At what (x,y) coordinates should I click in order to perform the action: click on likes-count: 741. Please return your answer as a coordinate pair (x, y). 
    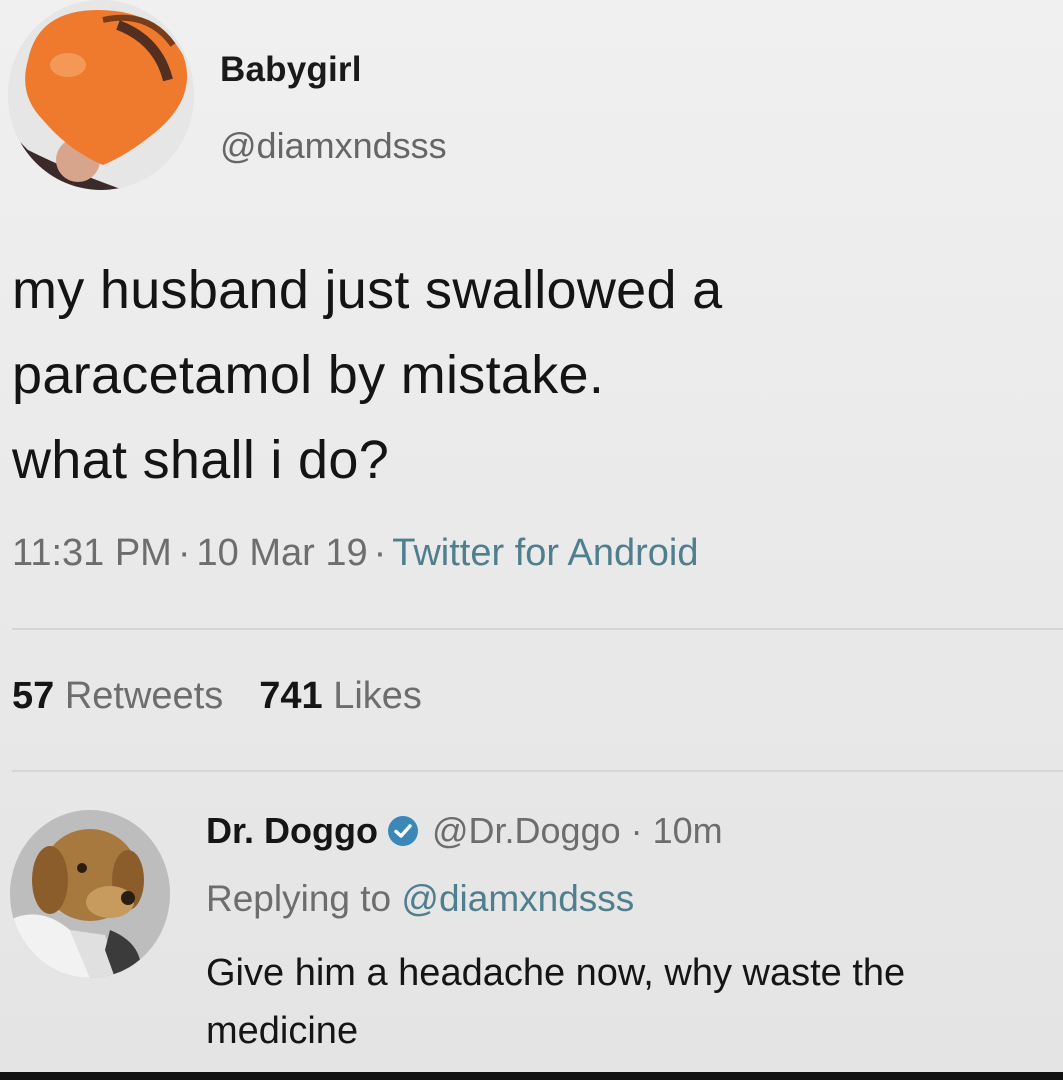
    Looking at the image, I should click on (291, 696).